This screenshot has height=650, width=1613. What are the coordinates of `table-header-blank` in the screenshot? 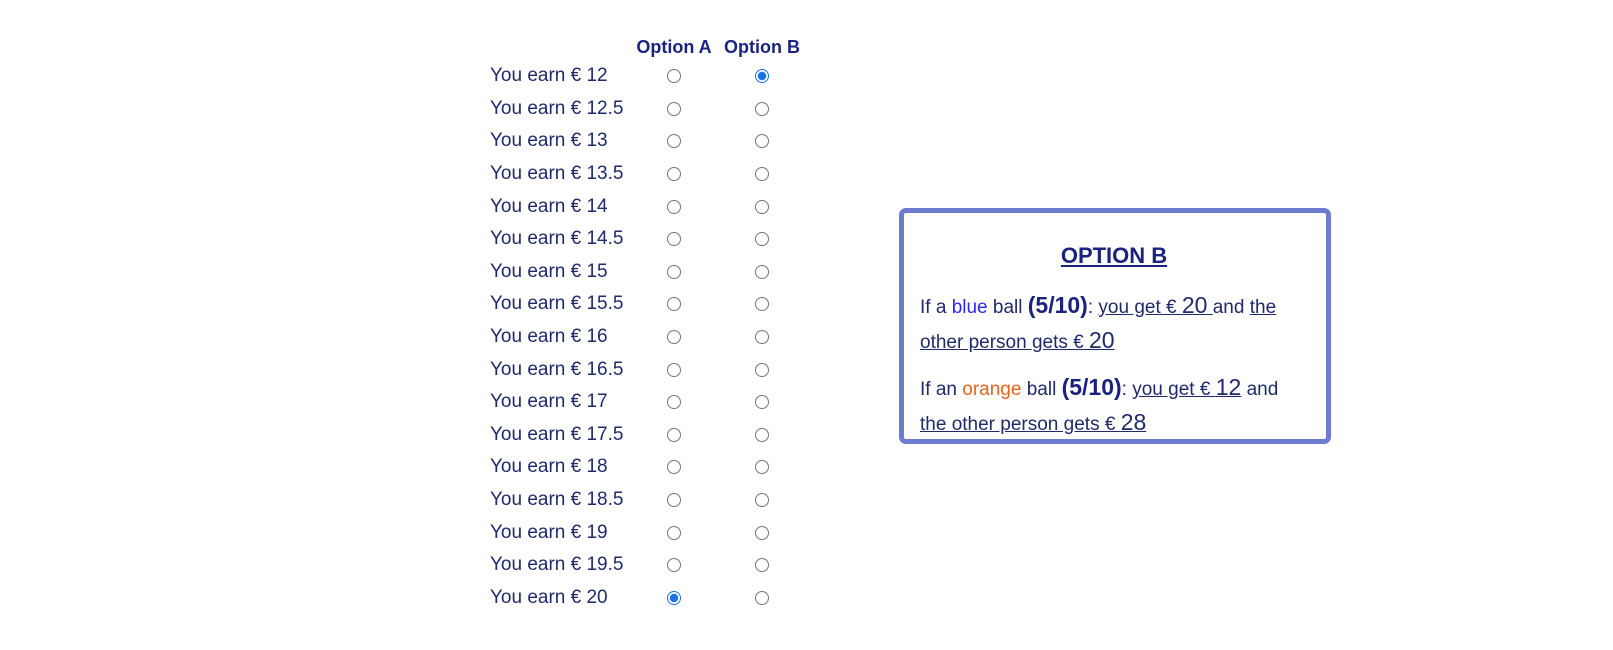 It's located at (560, 47).